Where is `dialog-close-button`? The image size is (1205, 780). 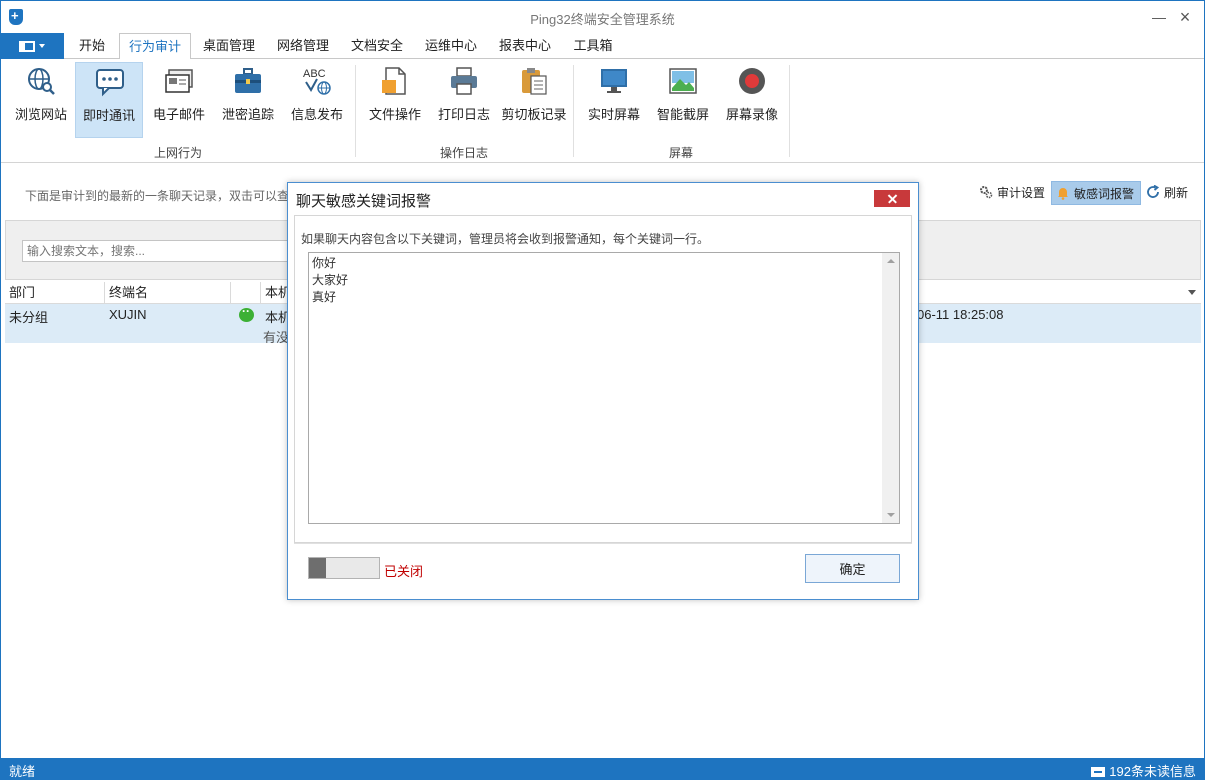
dialog-close-button is located at coordinates (892, 198).